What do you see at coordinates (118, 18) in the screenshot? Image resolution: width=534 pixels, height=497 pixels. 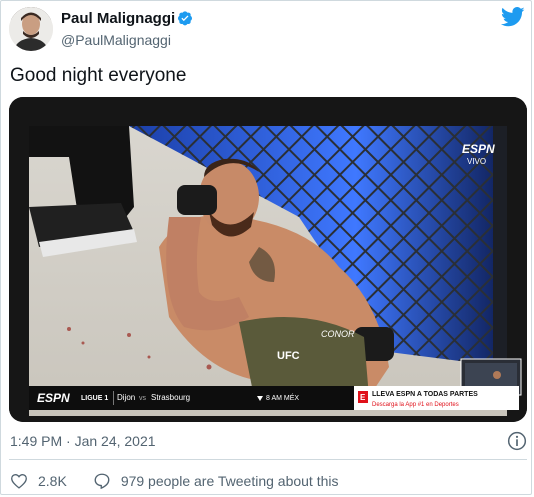 I see `author-name: Paul Malignaggi` at bounding box center [118, 18].